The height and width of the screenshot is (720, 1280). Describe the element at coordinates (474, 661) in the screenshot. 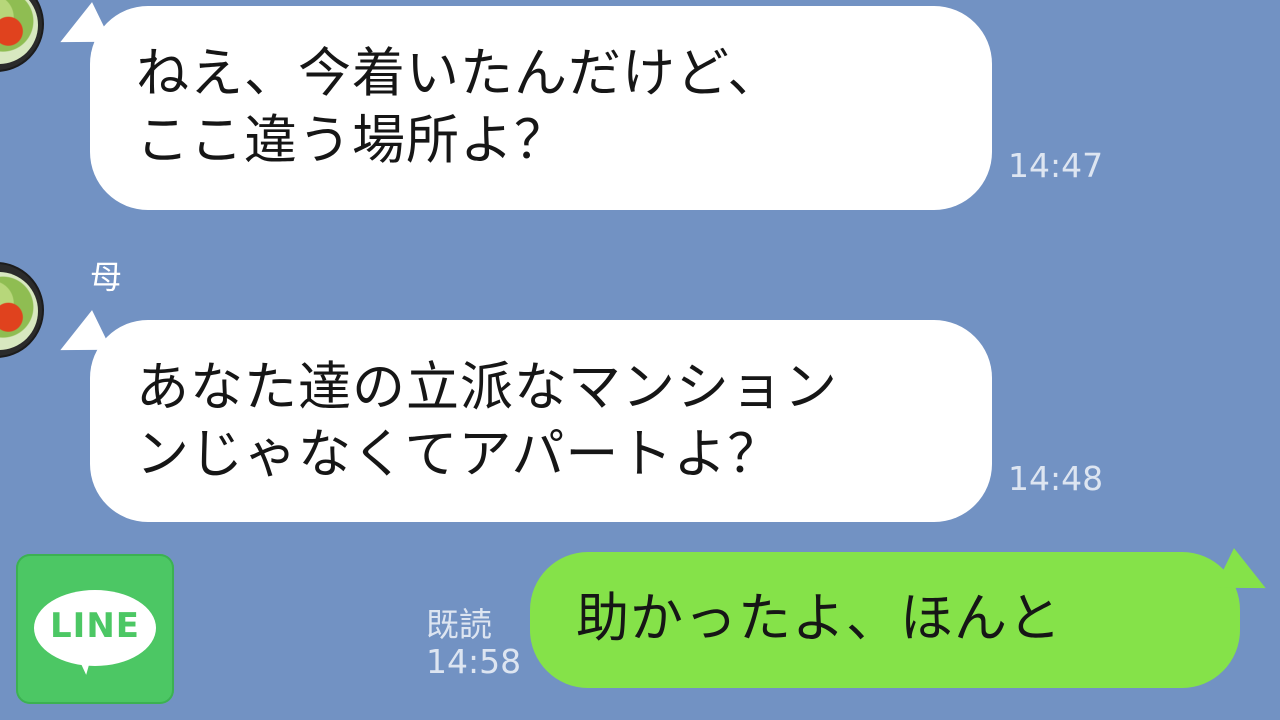

I see `message-timestamp: 14:58` at that location.